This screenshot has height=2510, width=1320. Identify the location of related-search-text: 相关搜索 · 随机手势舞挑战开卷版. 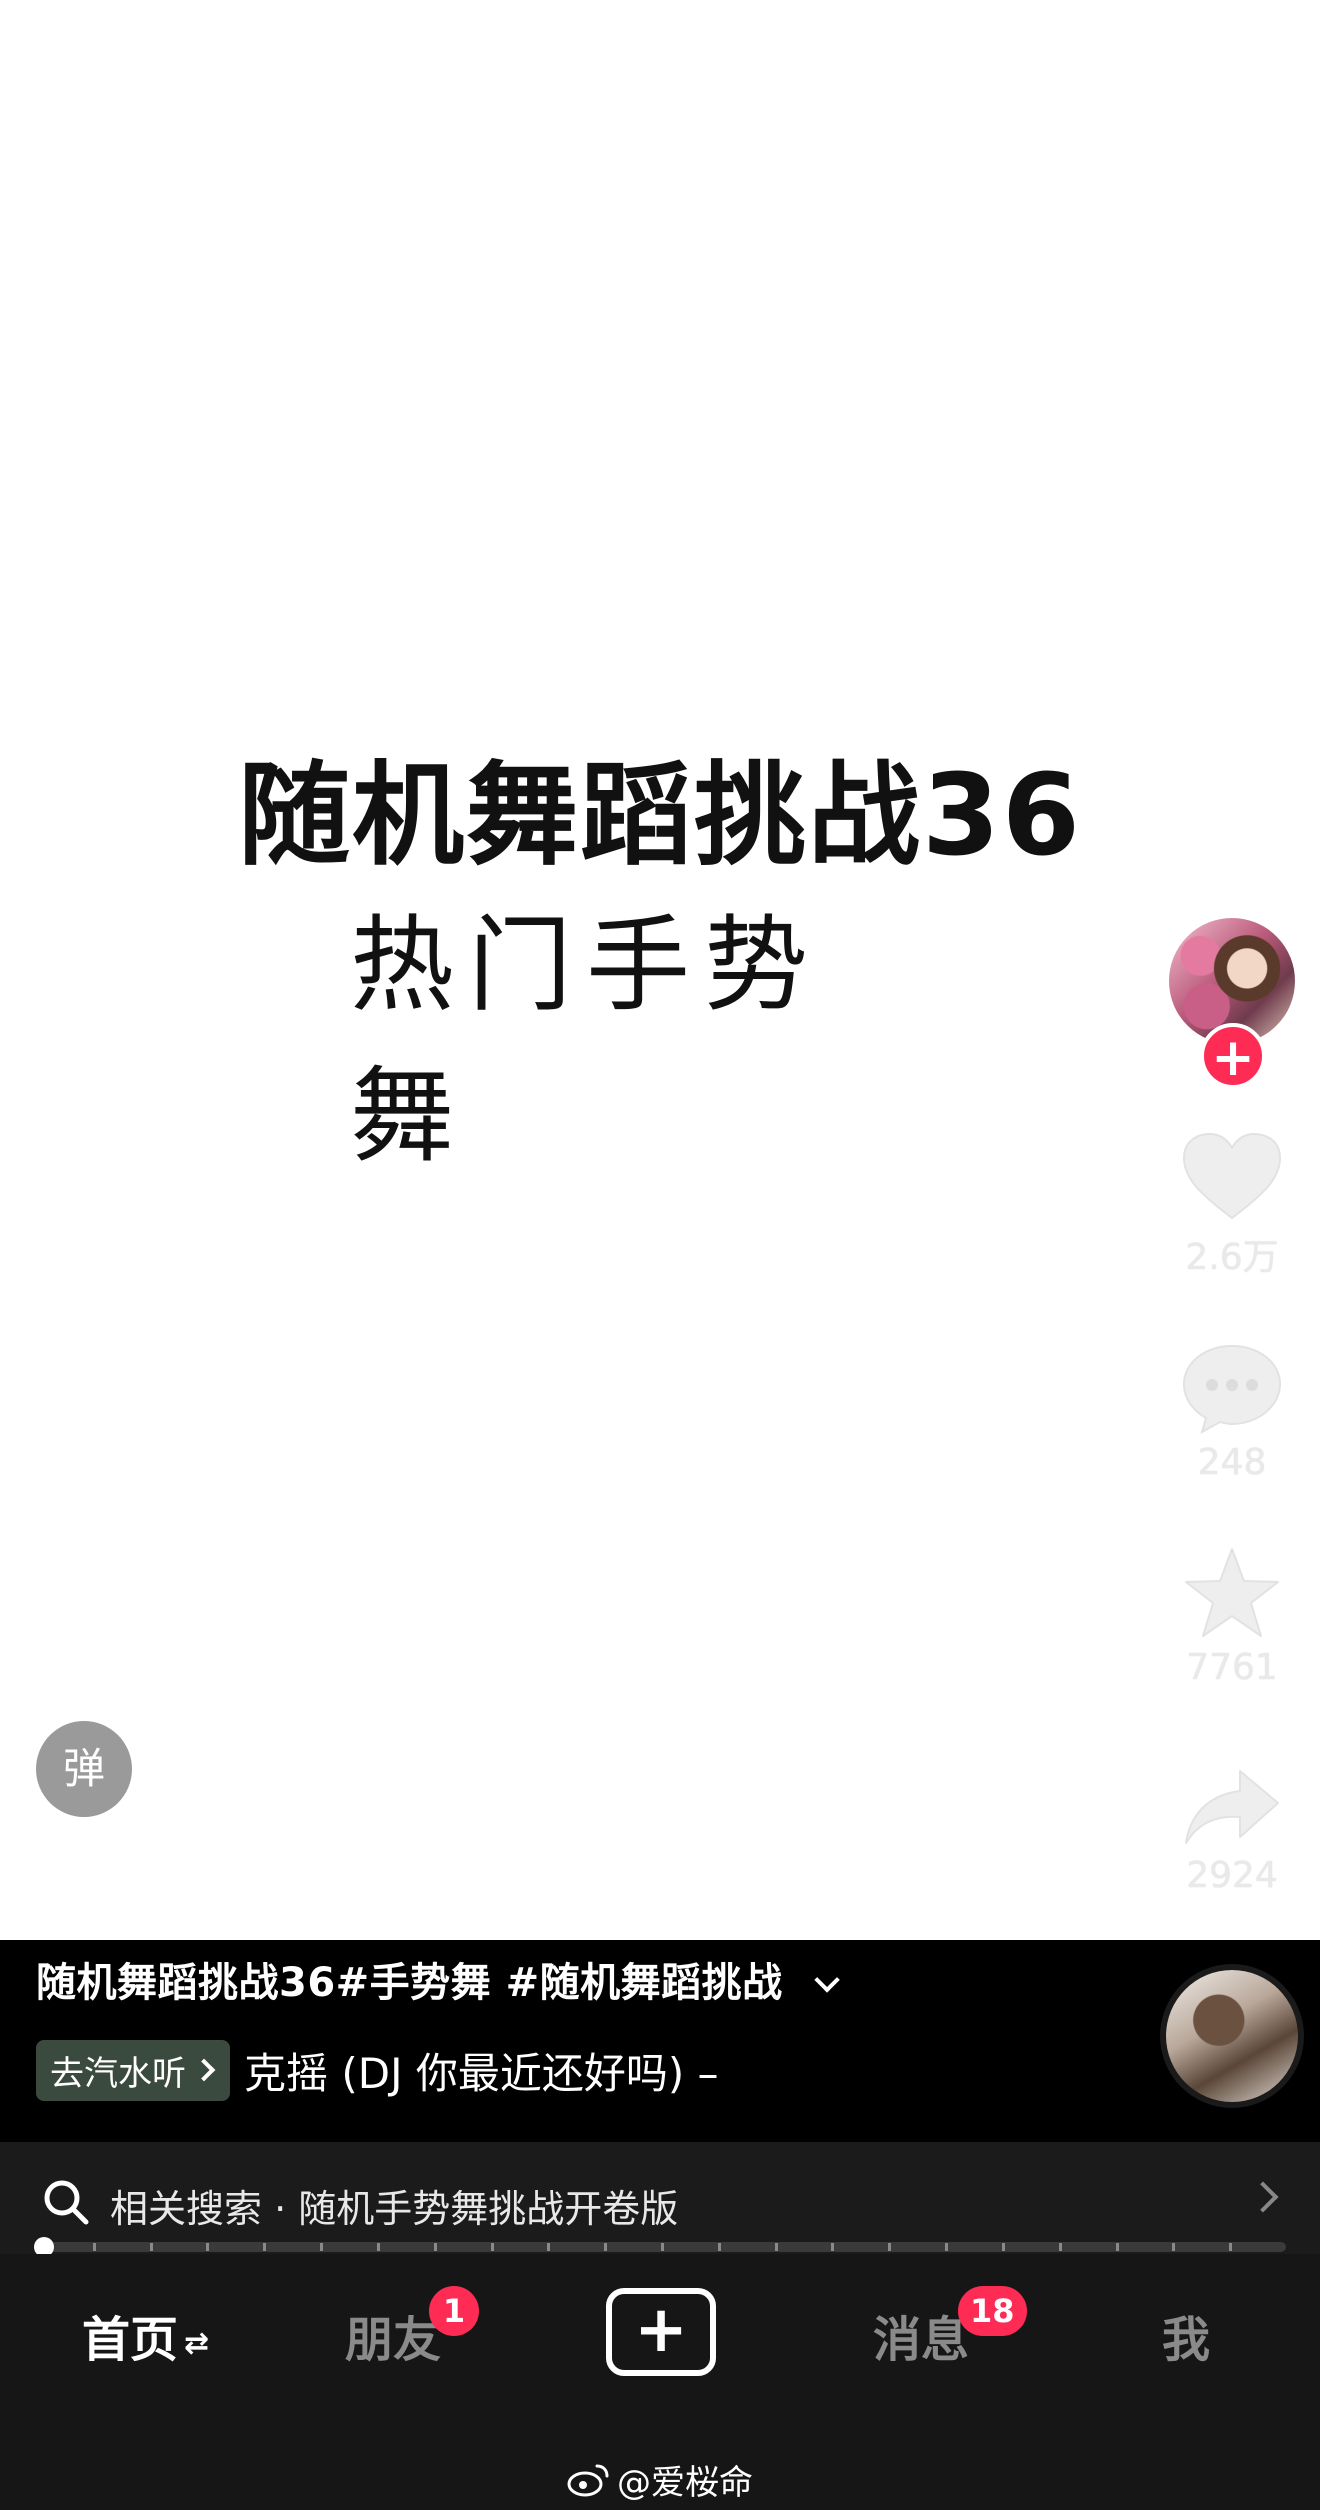
(394, 2205).